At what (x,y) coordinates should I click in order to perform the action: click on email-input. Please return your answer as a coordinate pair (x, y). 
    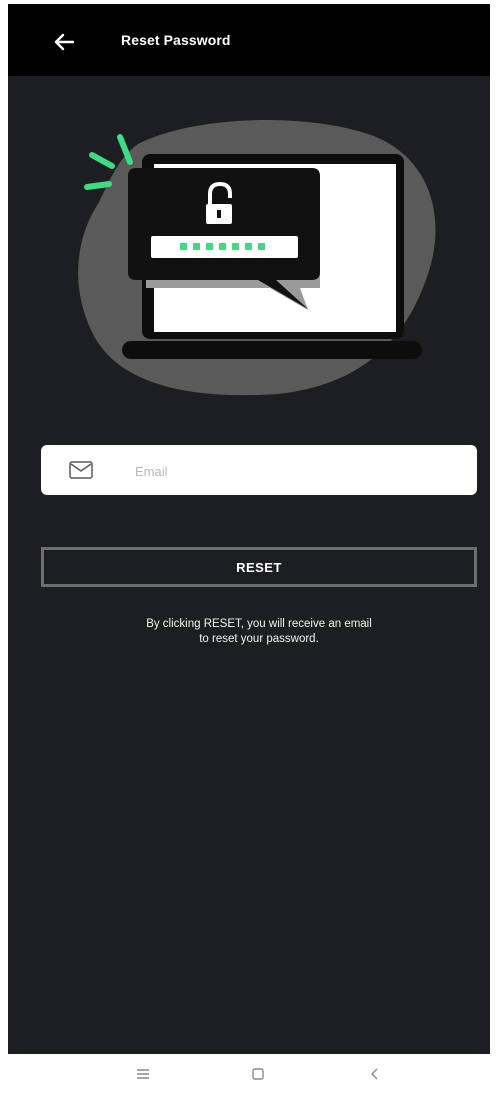
    Looking at the image, I should click on (300, 471).